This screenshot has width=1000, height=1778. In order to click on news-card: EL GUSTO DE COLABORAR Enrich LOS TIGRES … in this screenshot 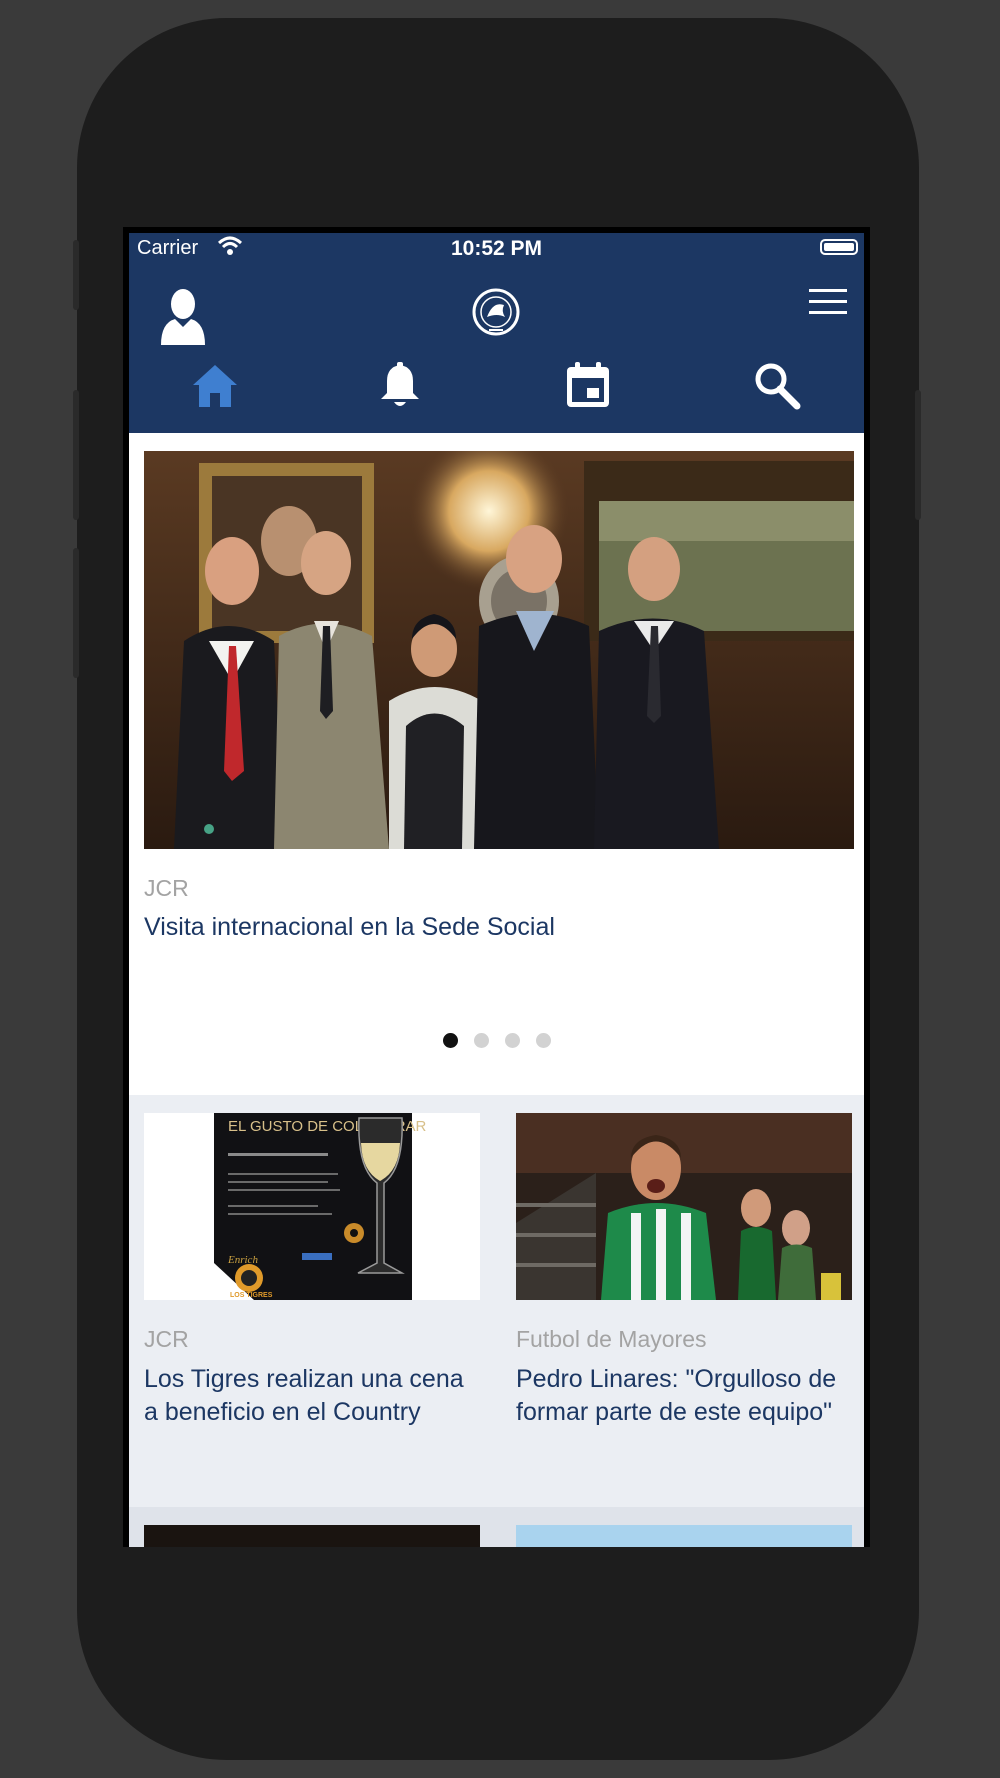, I will do `click(312, 1271)`.